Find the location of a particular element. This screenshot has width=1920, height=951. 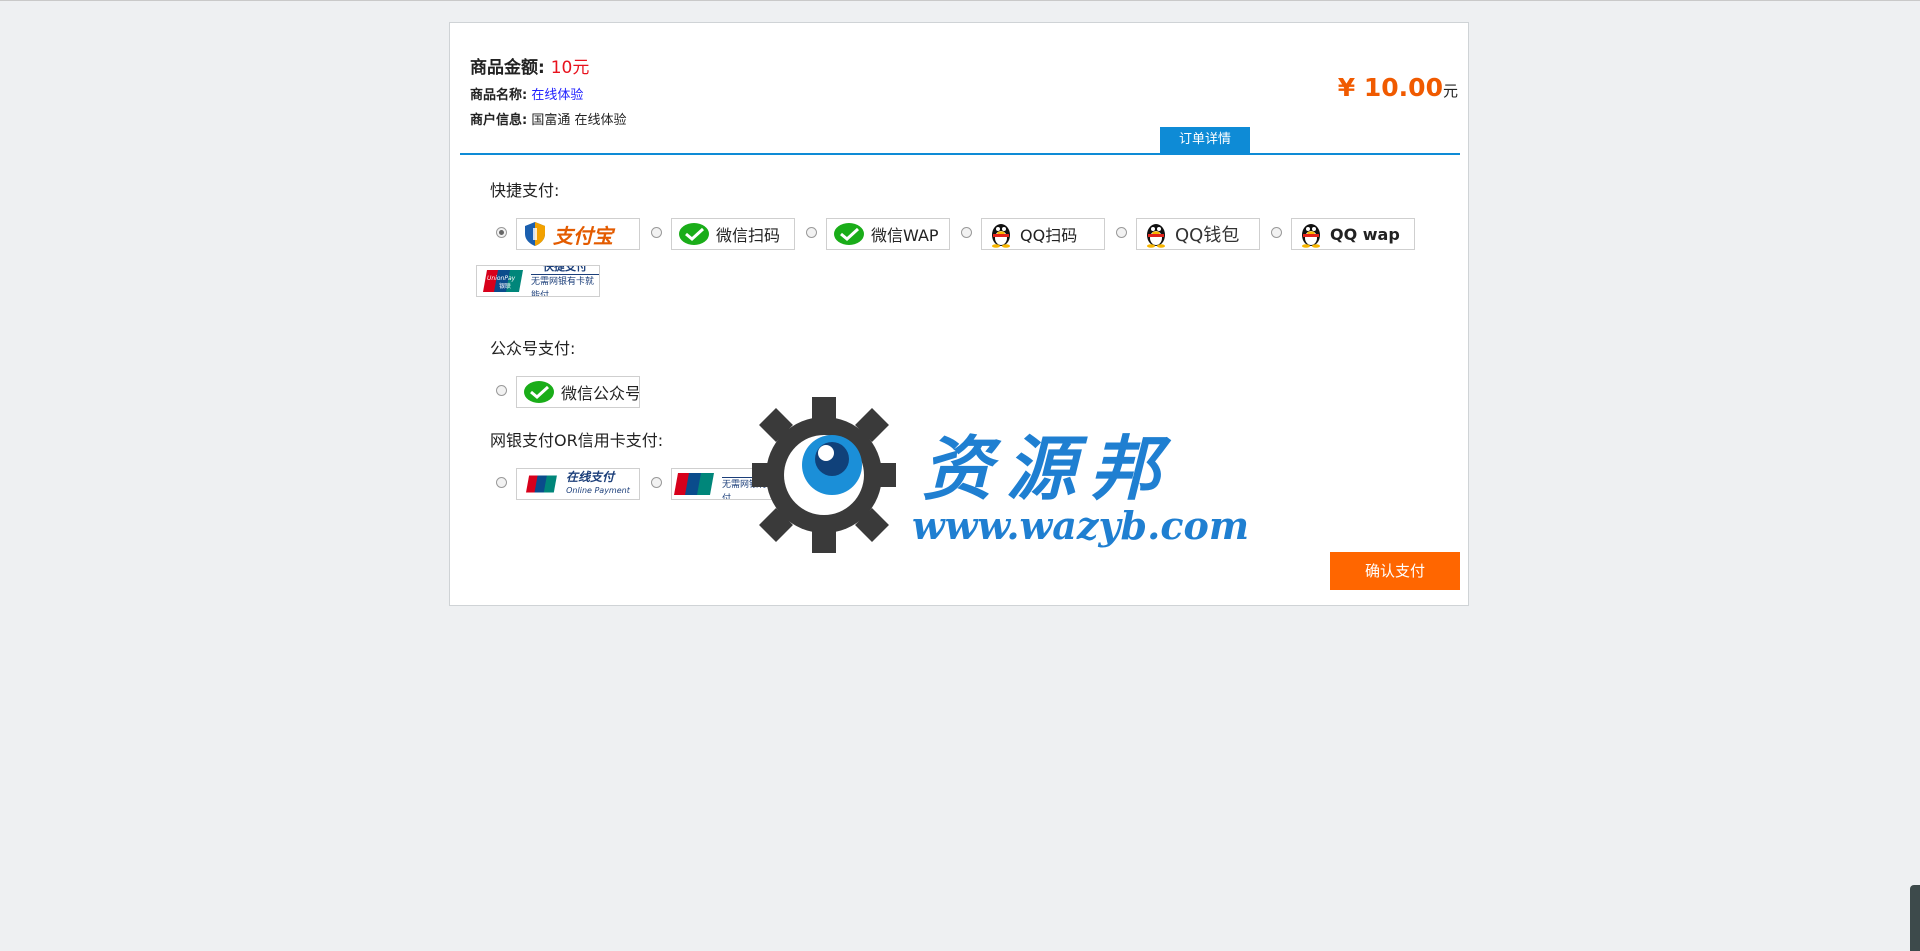

unionpay-quick-subtitle: 无需网银有卡就能付 is located at coordinates (563, 286).